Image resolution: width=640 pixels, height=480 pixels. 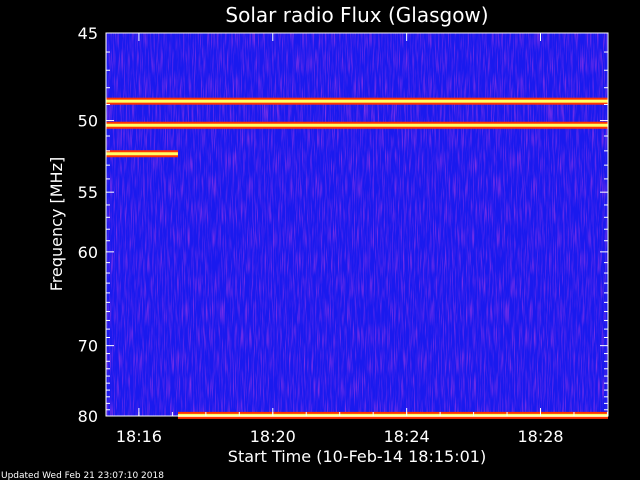 What do you see at coordinates (273, 436) in the screenshot?
I see `x-tick-label-1: 18:20` at bounding box center [273, 436].